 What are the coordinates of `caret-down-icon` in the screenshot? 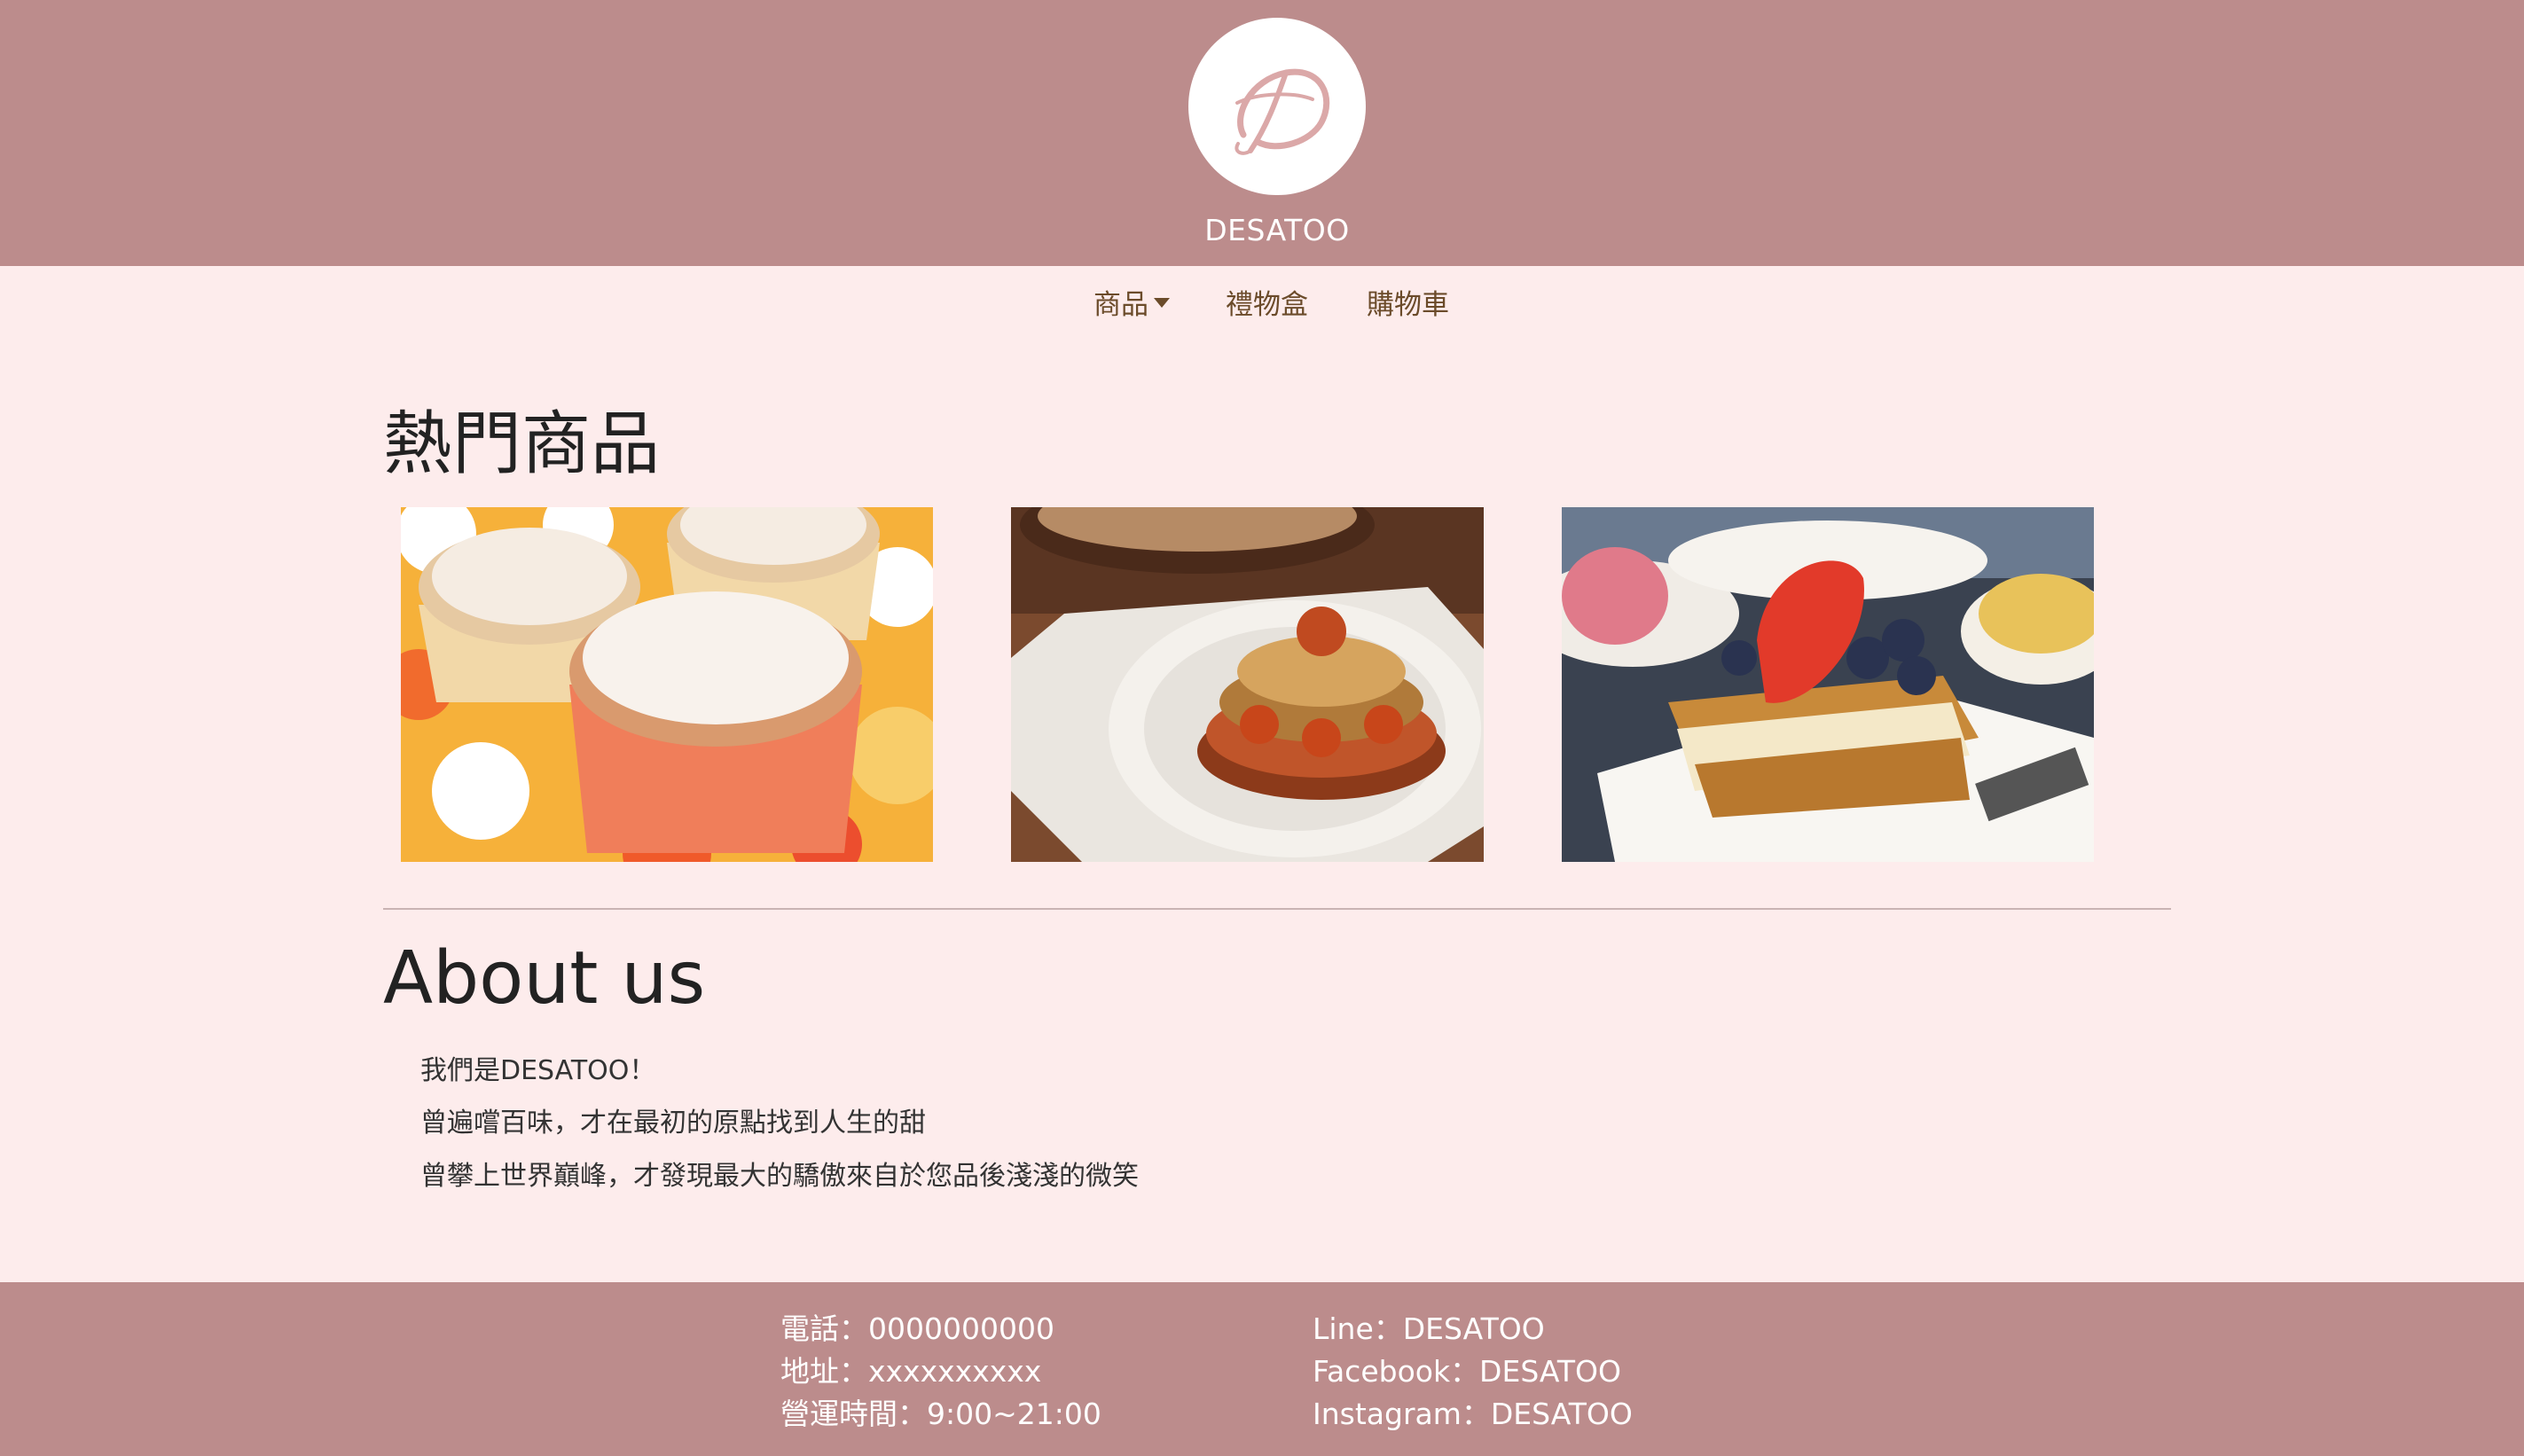 It's located at (1162, 303).